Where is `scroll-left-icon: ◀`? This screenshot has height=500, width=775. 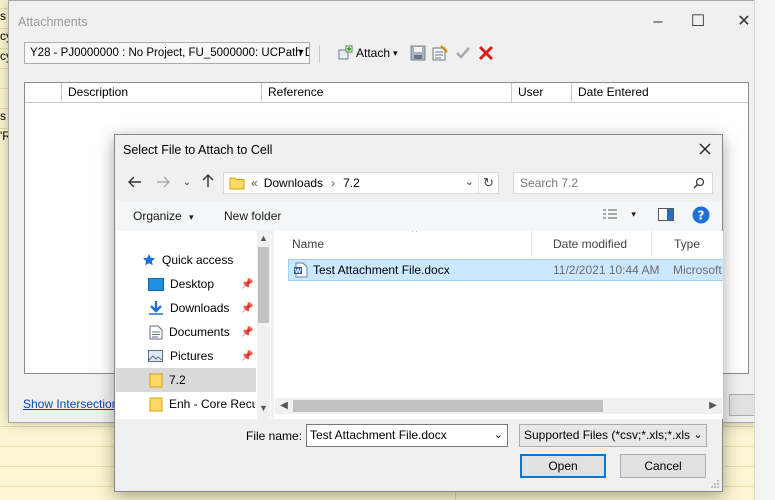
scroll-left-icon: ◀ is located at coordinates (284, 406).